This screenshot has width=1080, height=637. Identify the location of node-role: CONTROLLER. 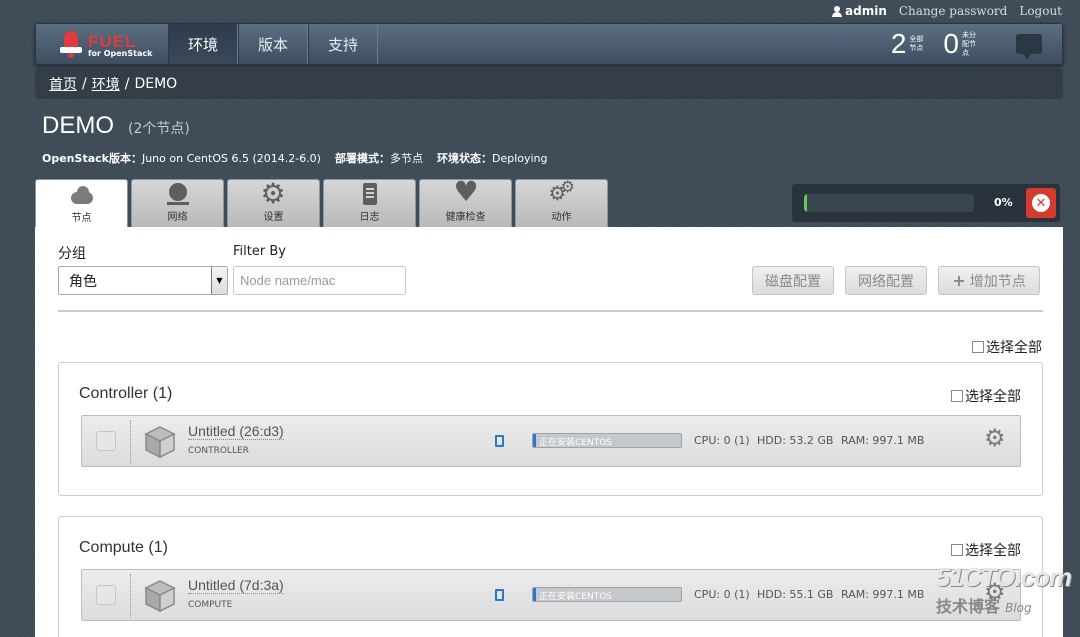
(218, 451).